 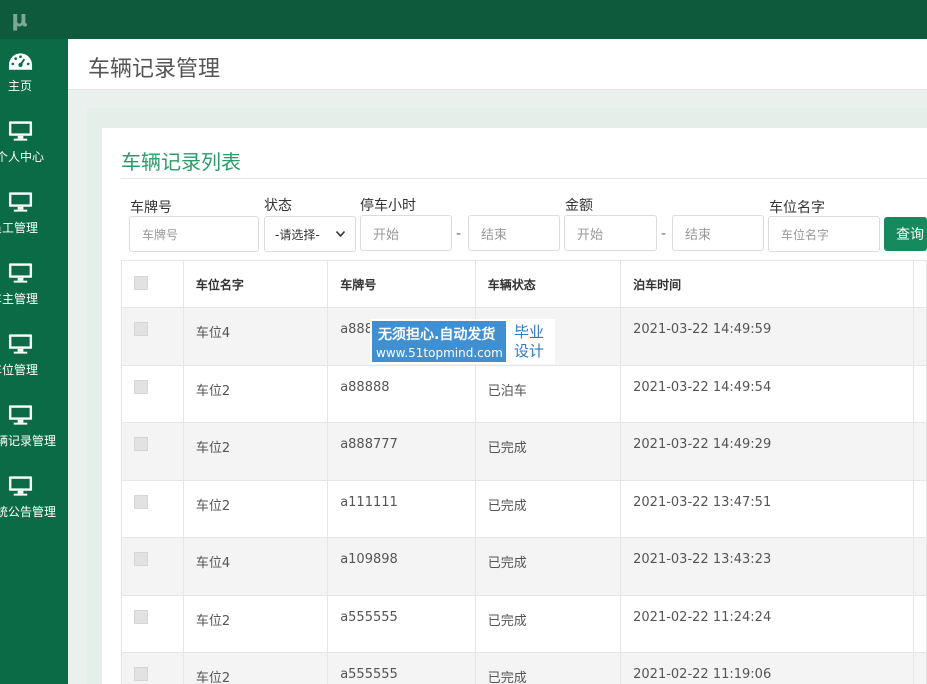 I want to click on time-cell: 2021-02-22 11:19:06, so click(x=767, y=668).